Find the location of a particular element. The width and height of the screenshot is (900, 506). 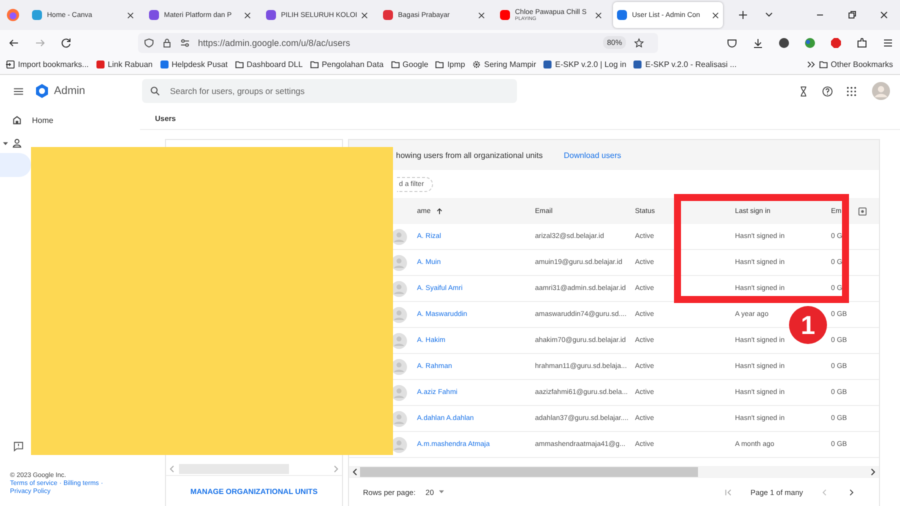

callout-badge: 1 is located at coordinates (808, 325).